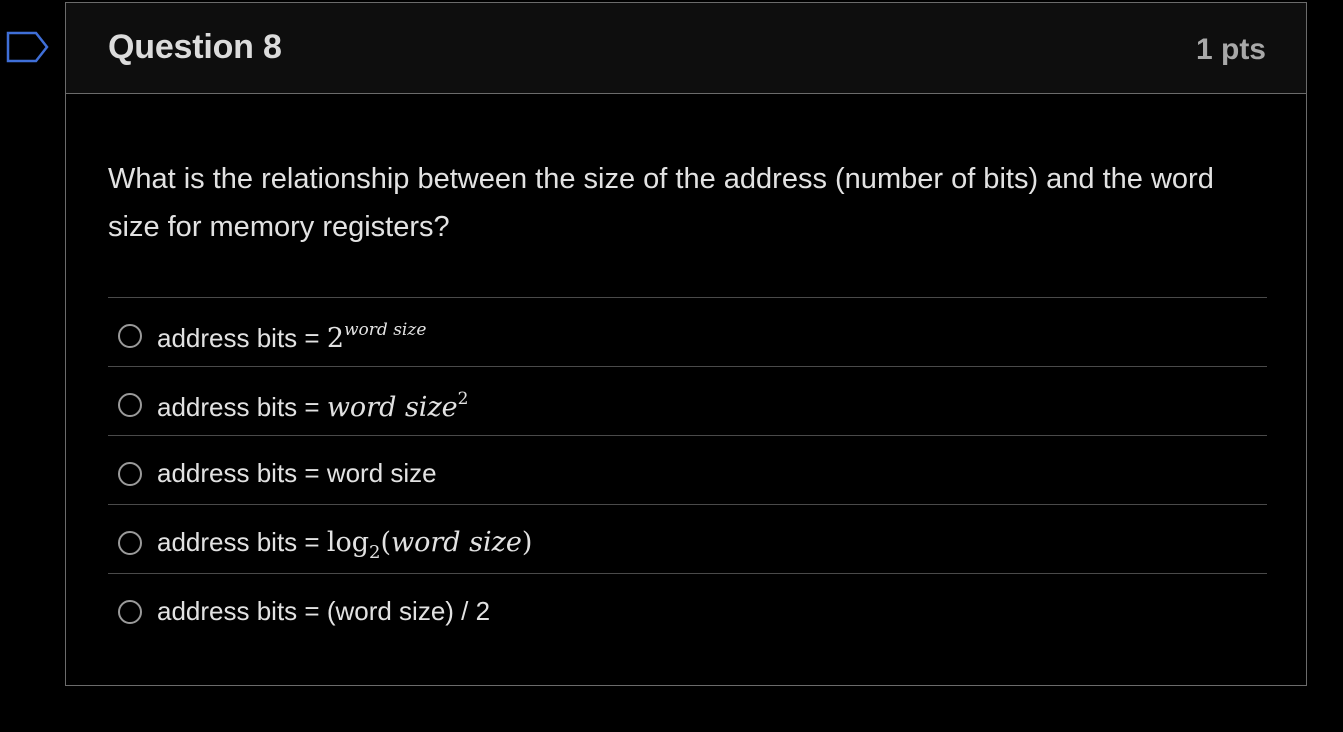 Image resolution: width=1343 pixels, height=732 pixels. Describe the element at coordinates (28, 47) in the screenshot. I see `flag-question-icon` at that location.